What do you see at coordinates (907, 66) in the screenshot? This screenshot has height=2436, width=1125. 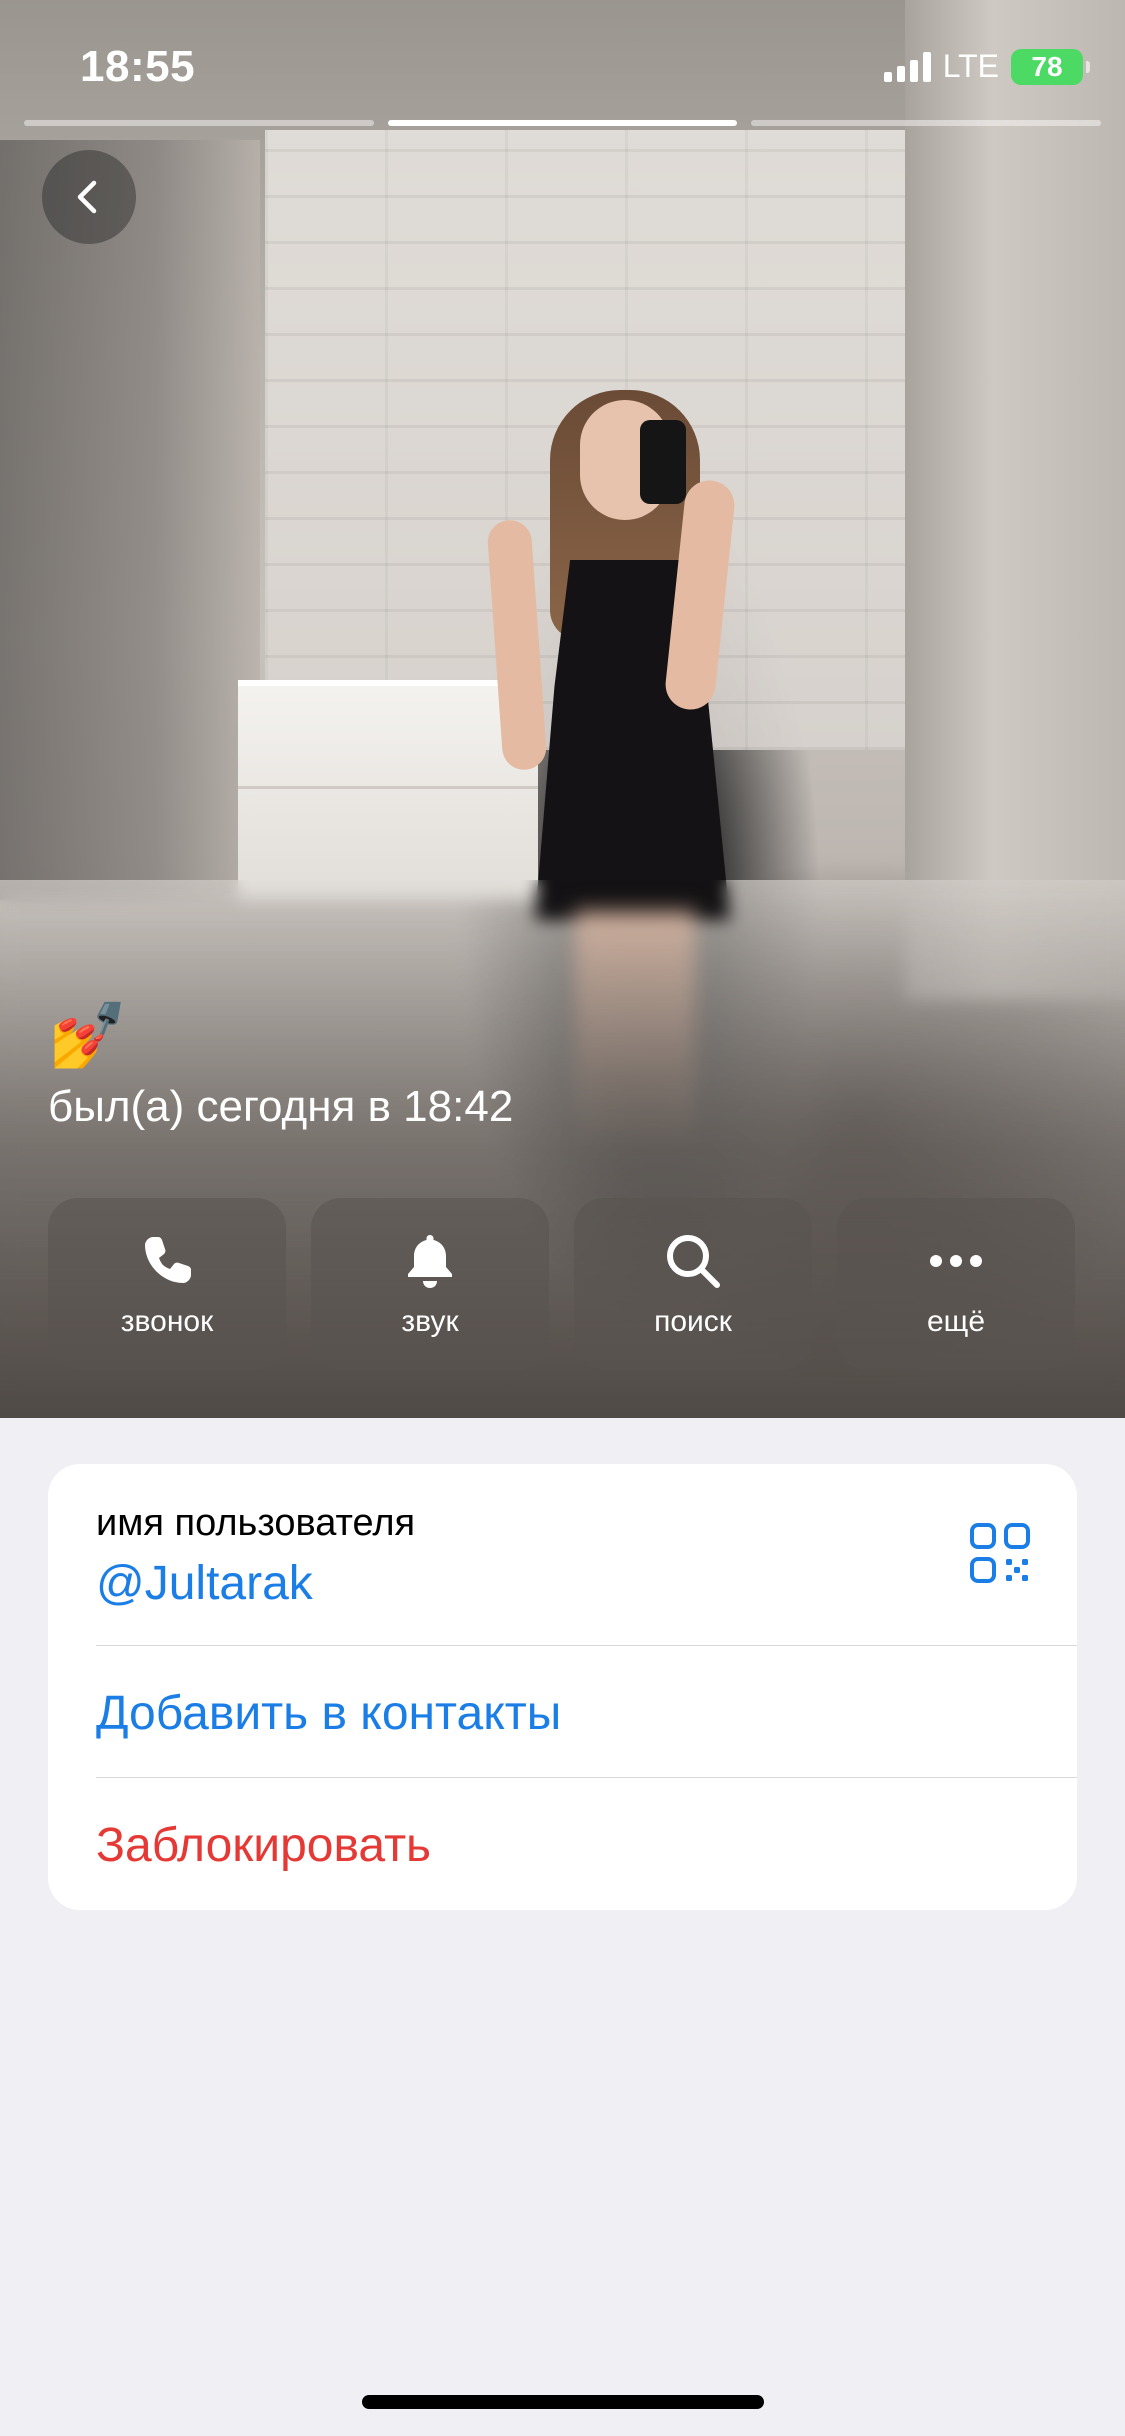 I see `signal-icon` at bounding box center [907, 66].